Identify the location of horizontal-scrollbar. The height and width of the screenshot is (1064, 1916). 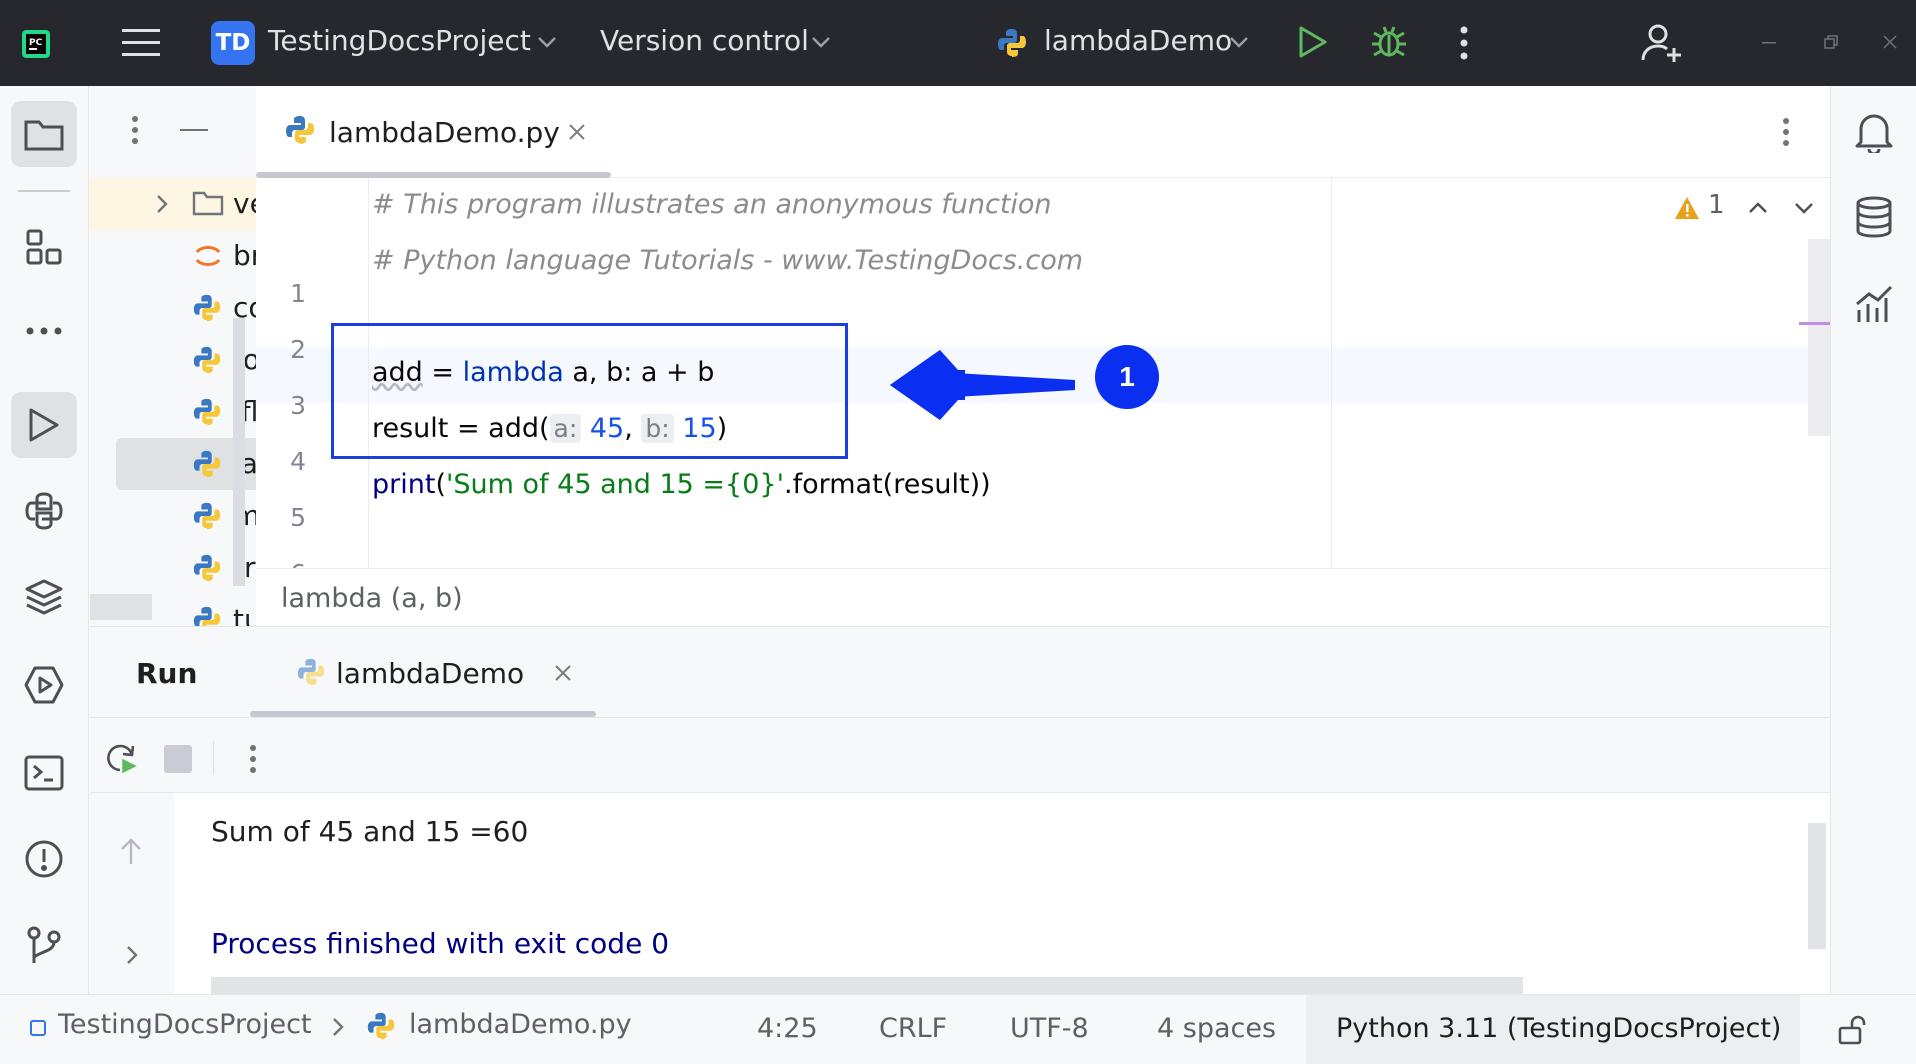
(867, 986).